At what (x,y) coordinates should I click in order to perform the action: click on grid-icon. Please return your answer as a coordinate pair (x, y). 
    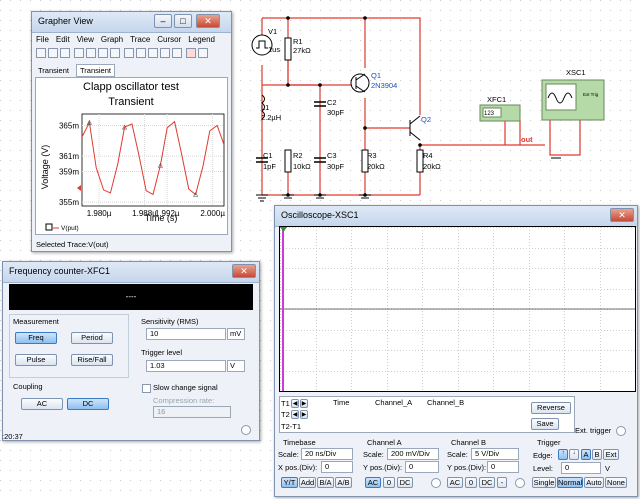
    Looking at the image, I should click on (129, 53).